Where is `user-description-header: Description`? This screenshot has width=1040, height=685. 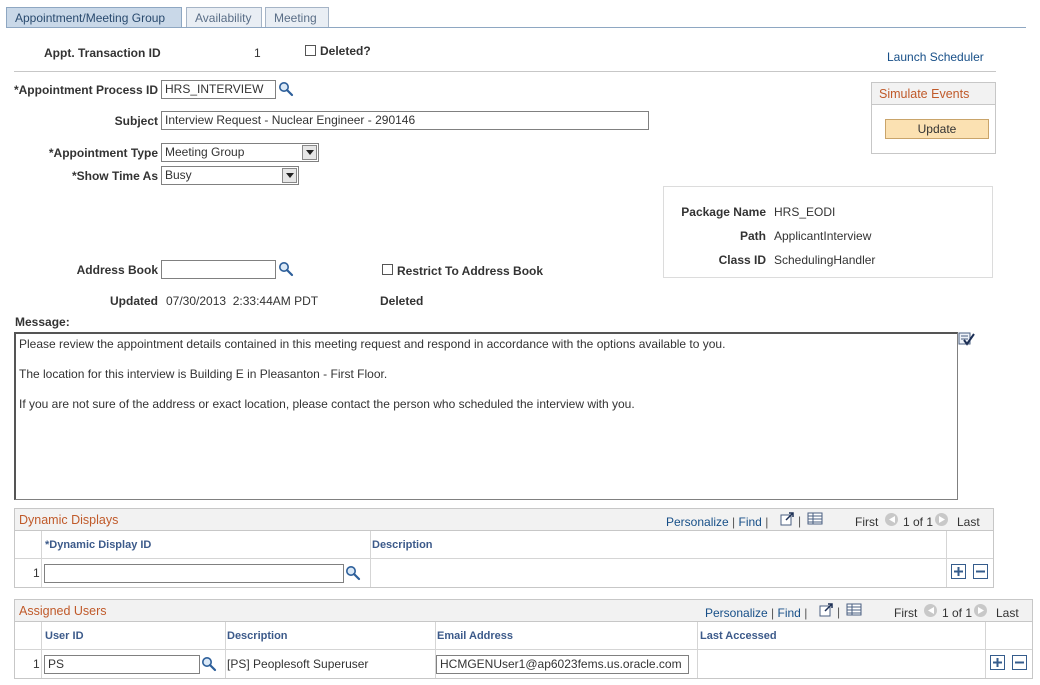
user-description-header: Description is located at coordinates (257, 636).